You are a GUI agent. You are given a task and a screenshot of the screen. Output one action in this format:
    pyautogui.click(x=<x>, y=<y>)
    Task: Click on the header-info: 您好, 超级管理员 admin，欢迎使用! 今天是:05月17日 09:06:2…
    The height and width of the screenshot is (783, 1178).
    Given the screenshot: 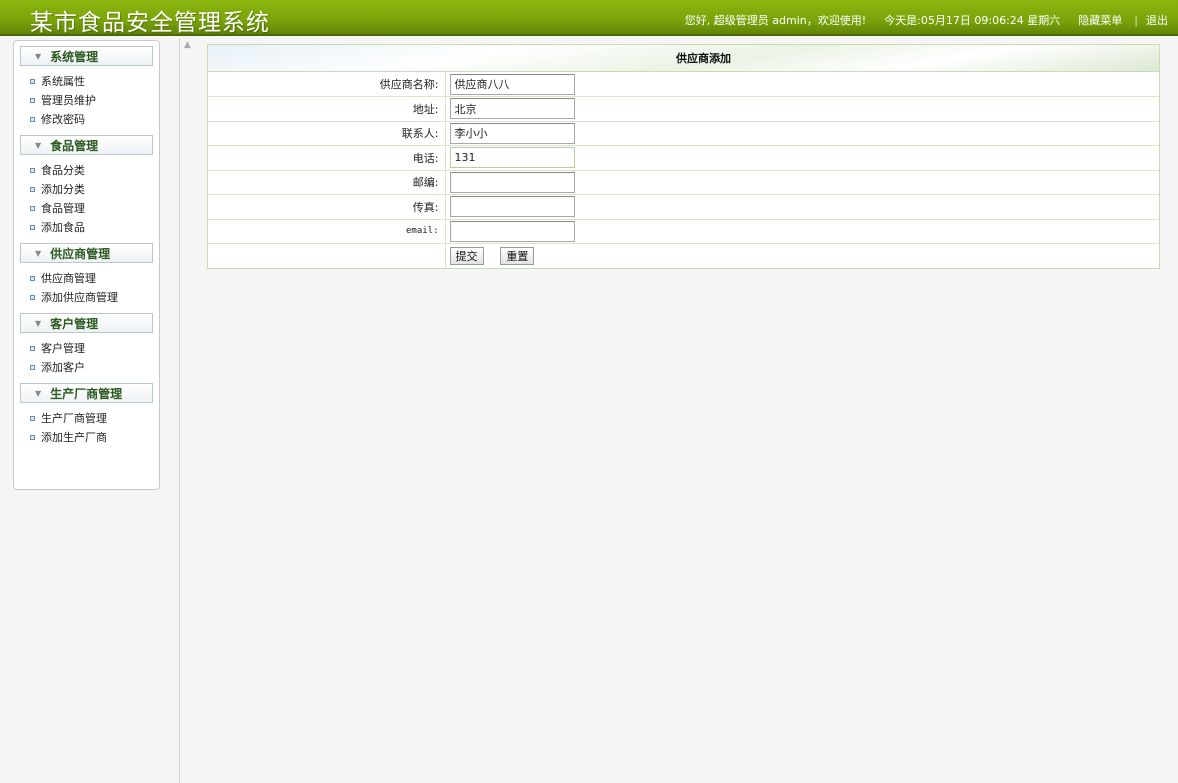 What is the action you would take?
    pyautogui.click(x=917, y=20)
    